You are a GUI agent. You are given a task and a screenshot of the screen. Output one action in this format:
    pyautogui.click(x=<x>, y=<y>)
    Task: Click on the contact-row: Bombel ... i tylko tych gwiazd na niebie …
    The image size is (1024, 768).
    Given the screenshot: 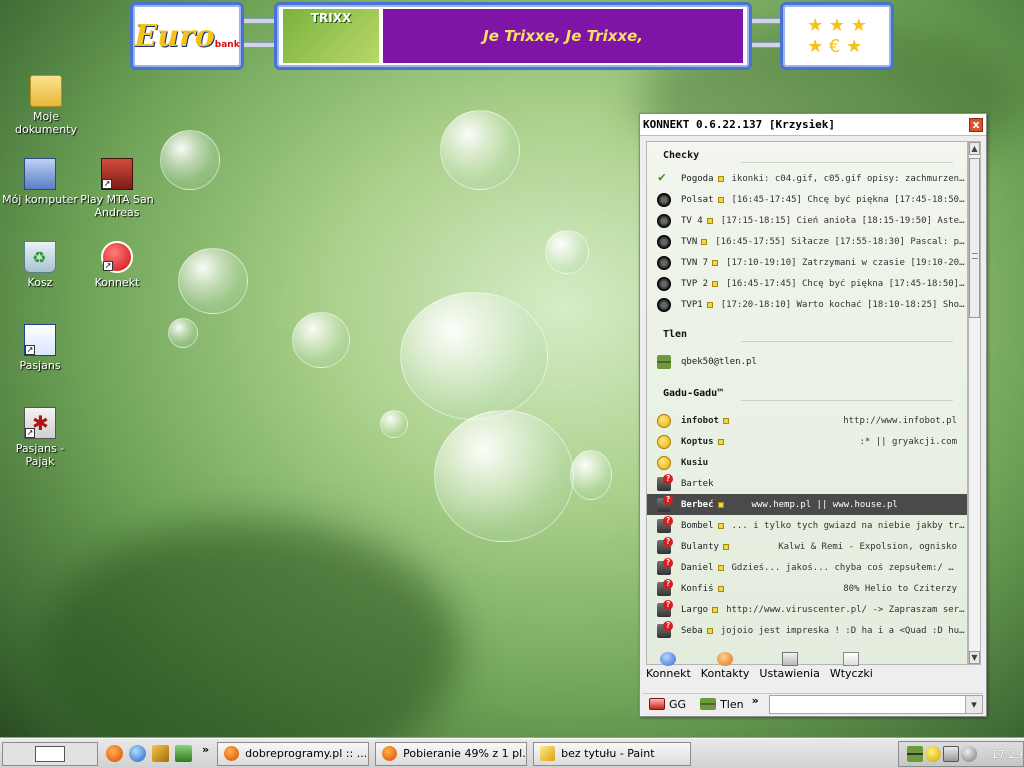 What is the action you would take?
    pyautogui.click(x=807, y=525)
    